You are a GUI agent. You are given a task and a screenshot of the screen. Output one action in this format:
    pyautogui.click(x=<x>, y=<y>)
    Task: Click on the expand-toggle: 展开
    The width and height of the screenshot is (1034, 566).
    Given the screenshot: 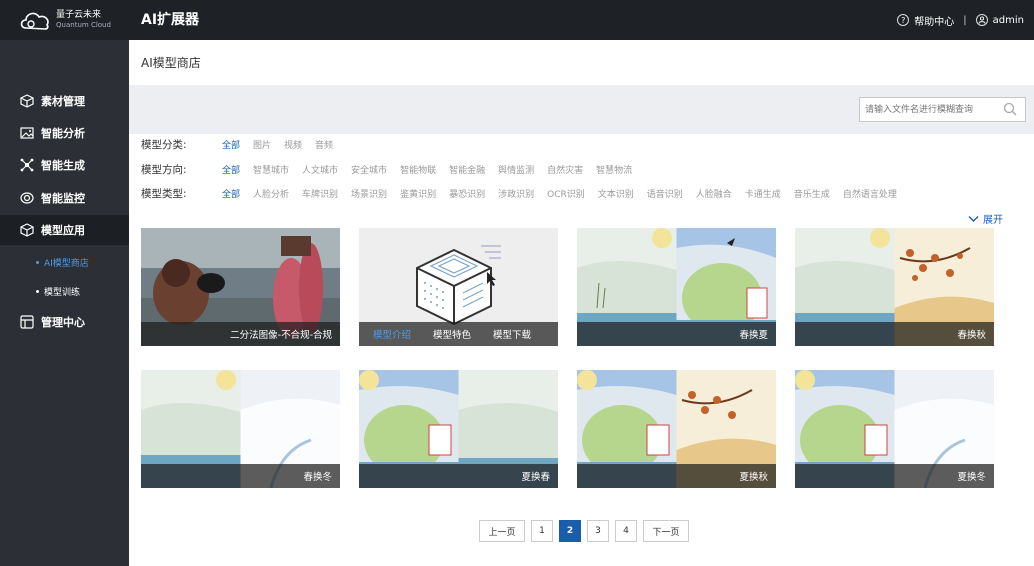 What is the action you would take?
    pyautogui.click(x=985, y=218)
    